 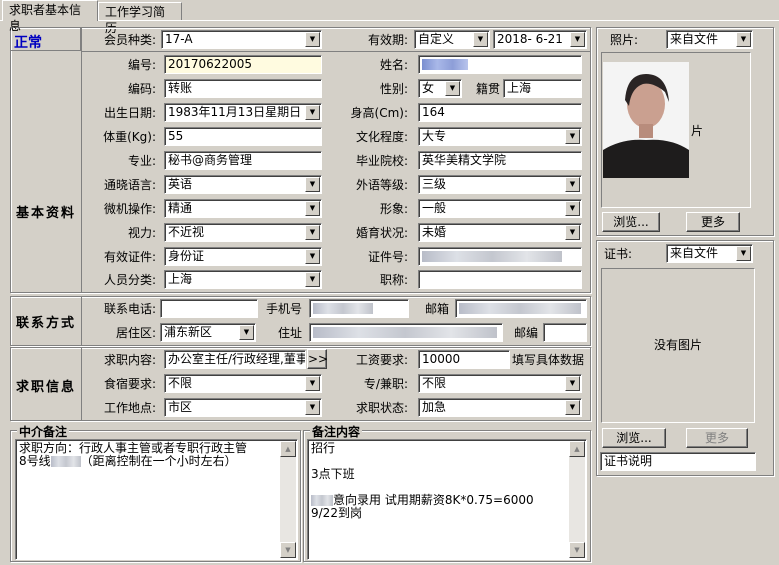 I want to click on code-label: 编码:, so click(x=141, y=89).